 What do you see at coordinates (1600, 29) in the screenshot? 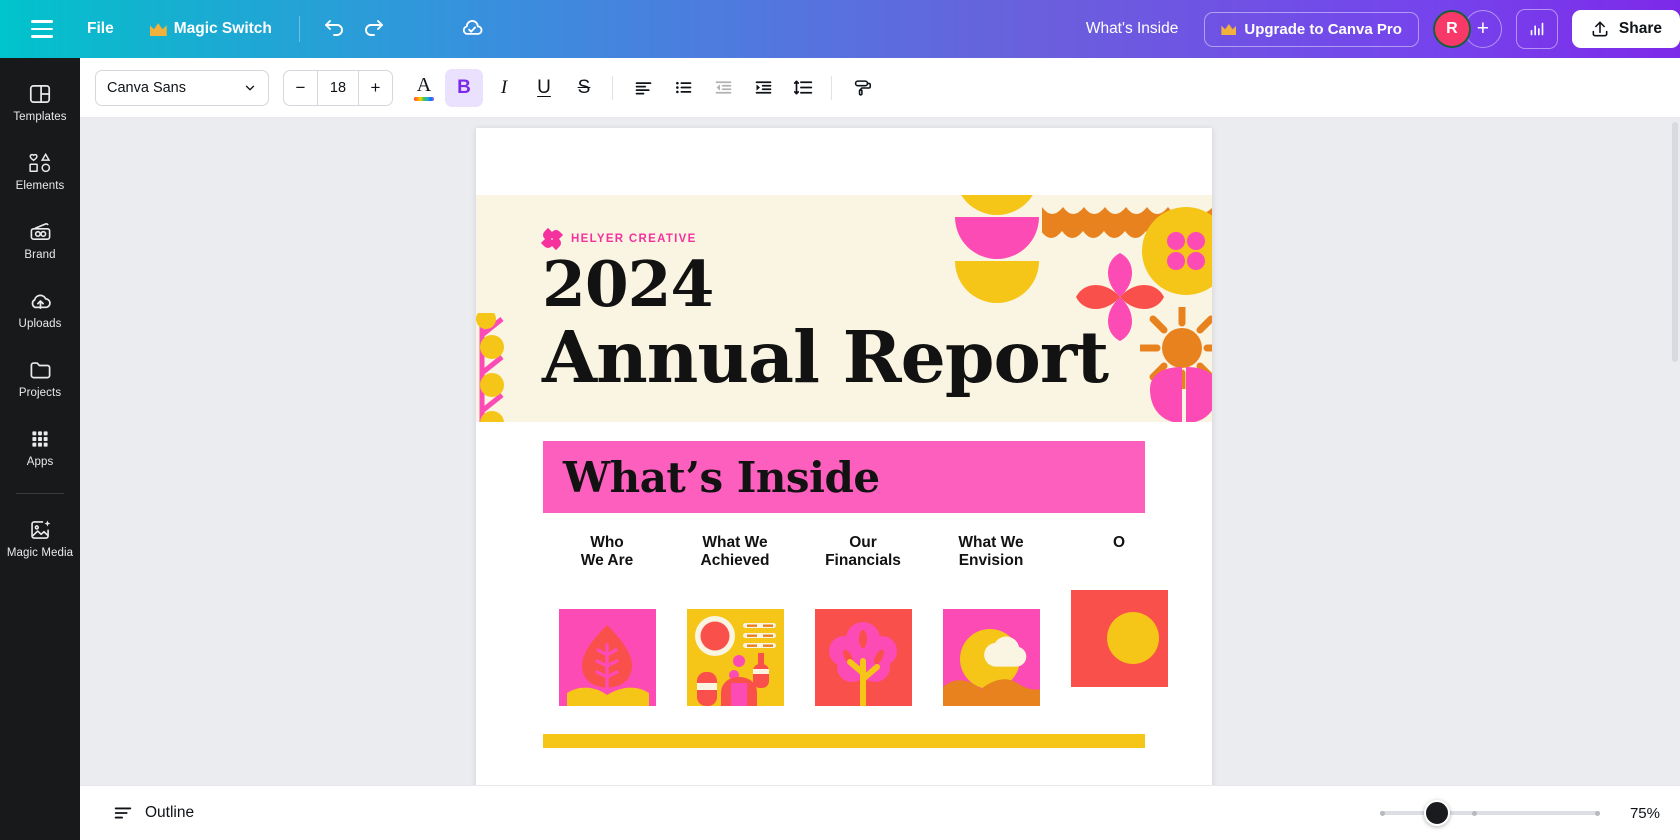
I see `share-upload-icon` at bounding box center [1600, 29].